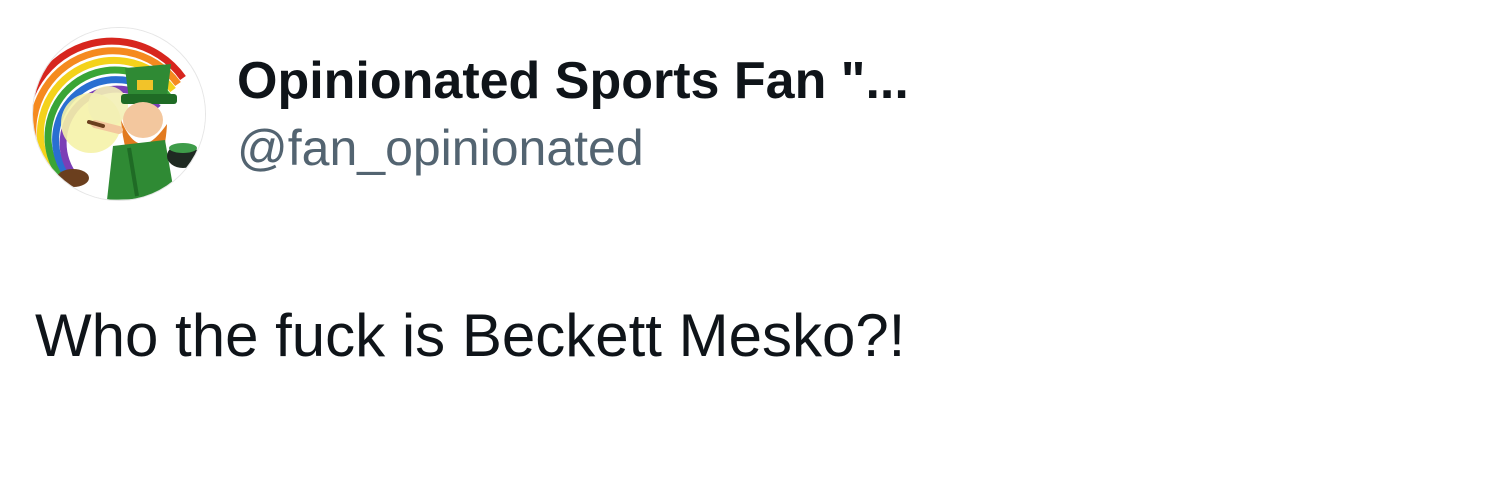 The width and height of the screenshot is (1500, 499). I want to click on leprechaun-avatar-icon, so click(119, 114).